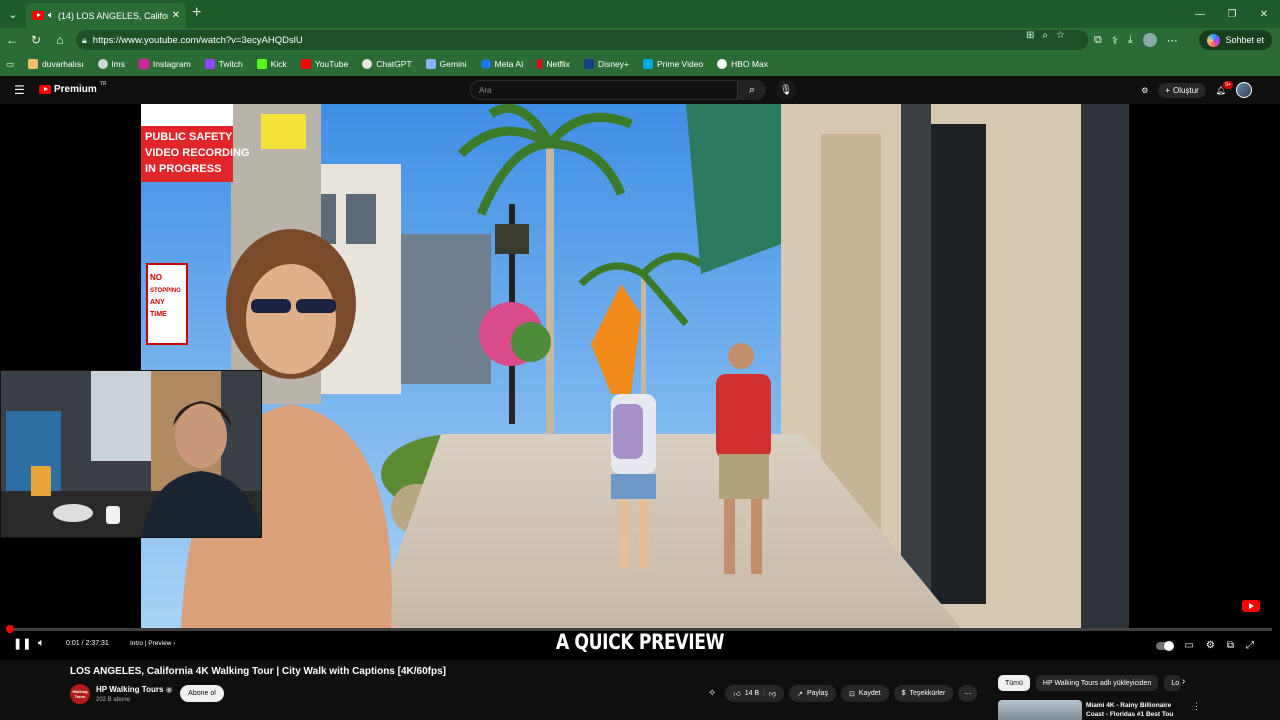 The image size is (1280, 720). Describe the element at coordinates (812, 693) in the screenshot. I see `share-button: ↗ Paylaş` at that location.